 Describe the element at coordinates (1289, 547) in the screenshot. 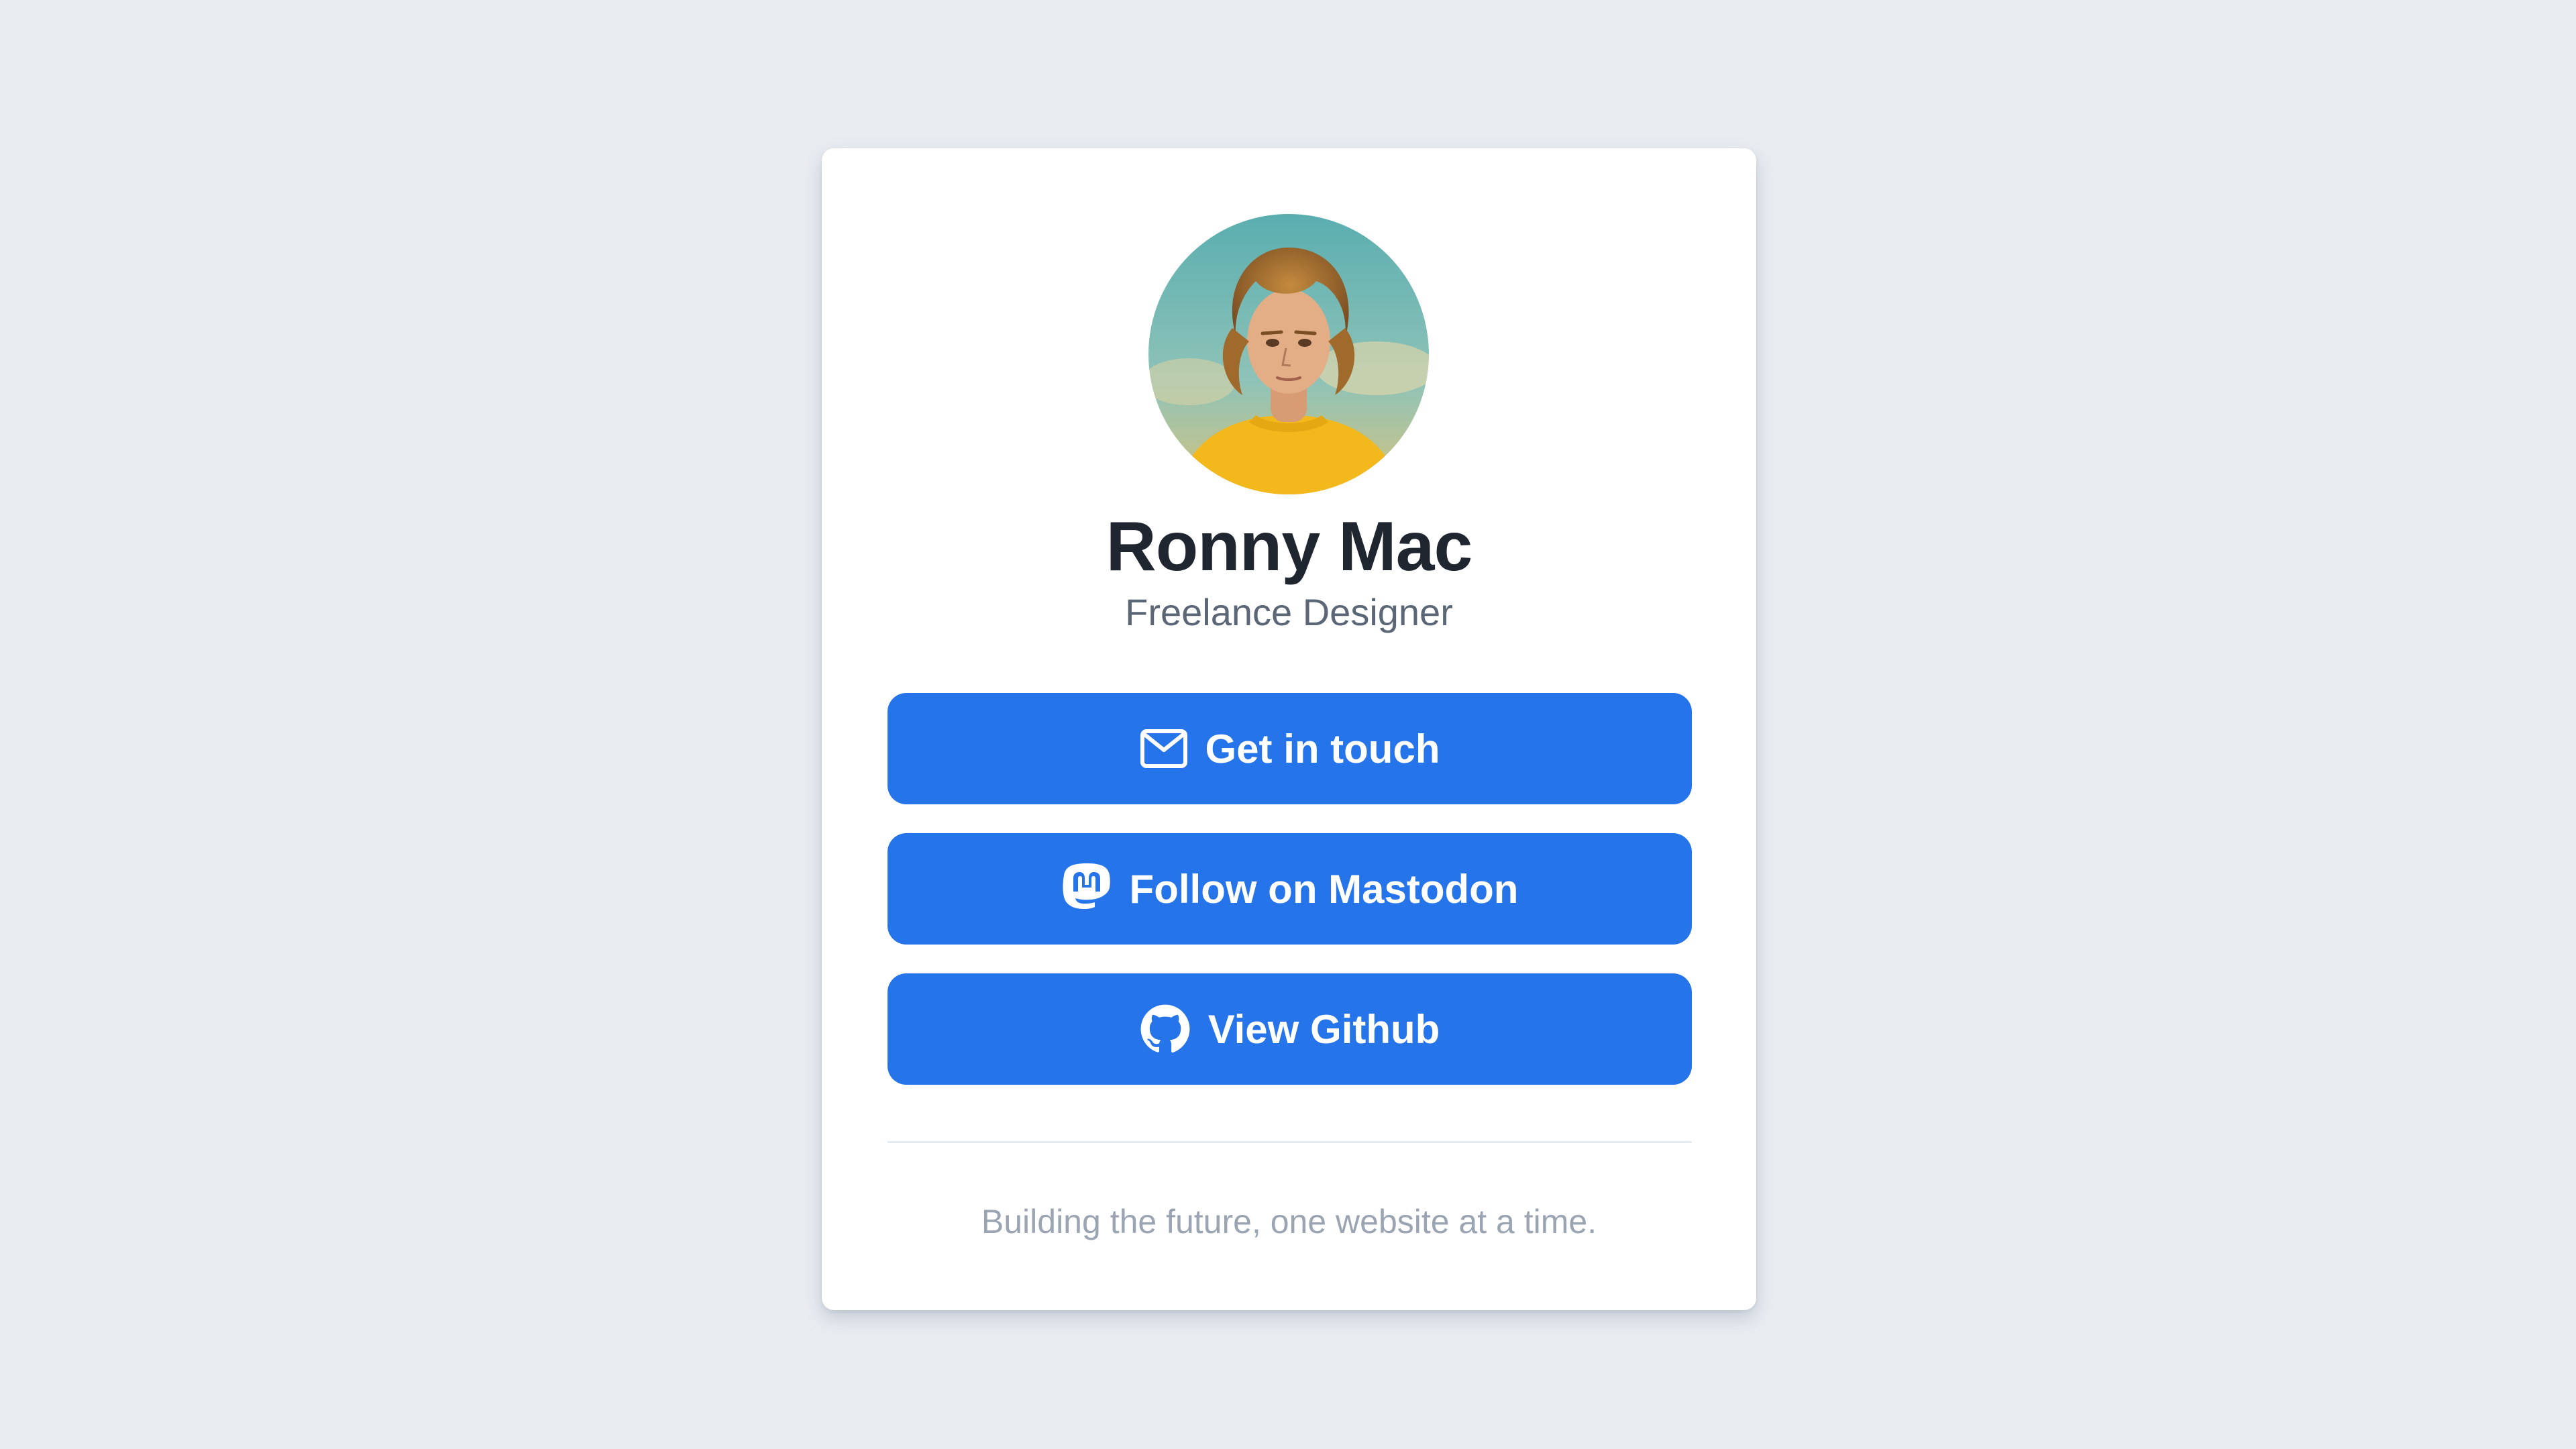

I see `profile-name: Ronny Mac` at that location.